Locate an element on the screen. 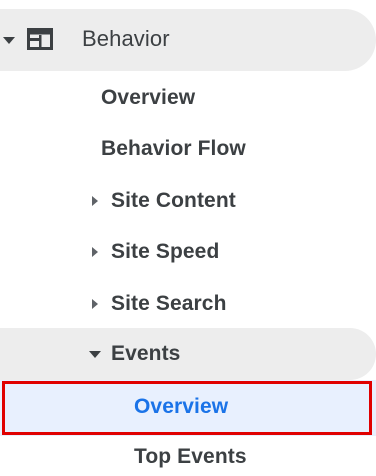 This screenshot has width=376, height=476. sidebar-subitem-top-events: Top Events is located at coordinates (188, 455).